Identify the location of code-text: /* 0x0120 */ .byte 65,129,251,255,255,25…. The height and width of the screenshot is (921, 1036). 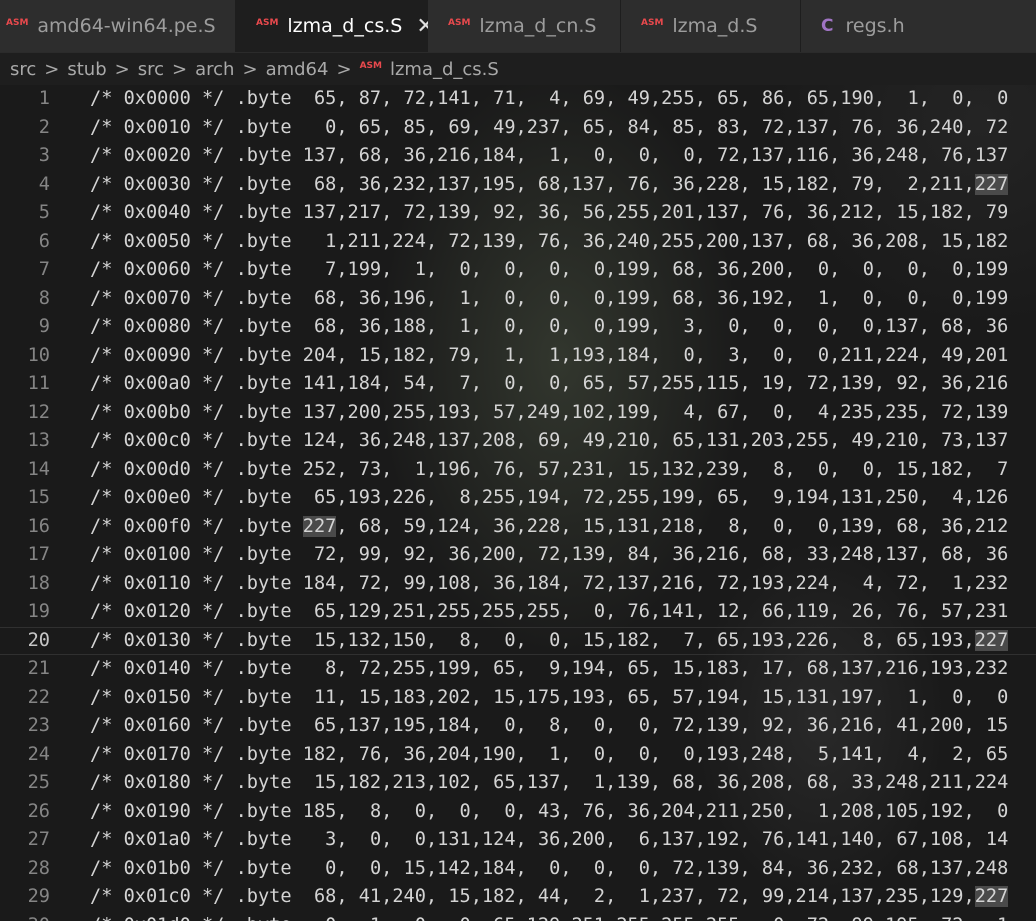
(549, 611).